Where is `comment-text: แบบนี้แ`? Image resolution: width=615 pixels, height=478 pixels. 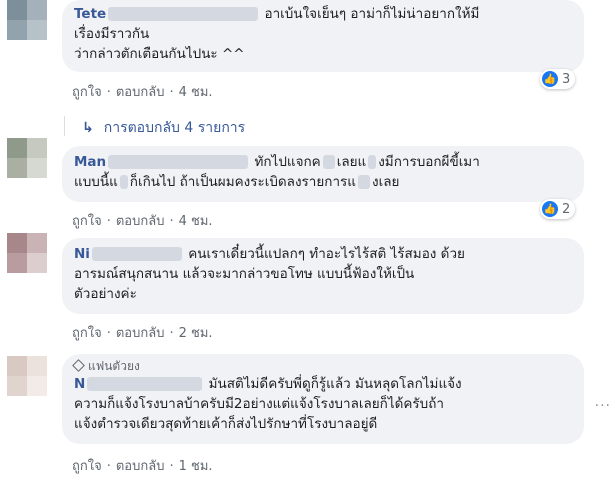
comment-text: แบบนี้แ is located at coordinates (96, 182).